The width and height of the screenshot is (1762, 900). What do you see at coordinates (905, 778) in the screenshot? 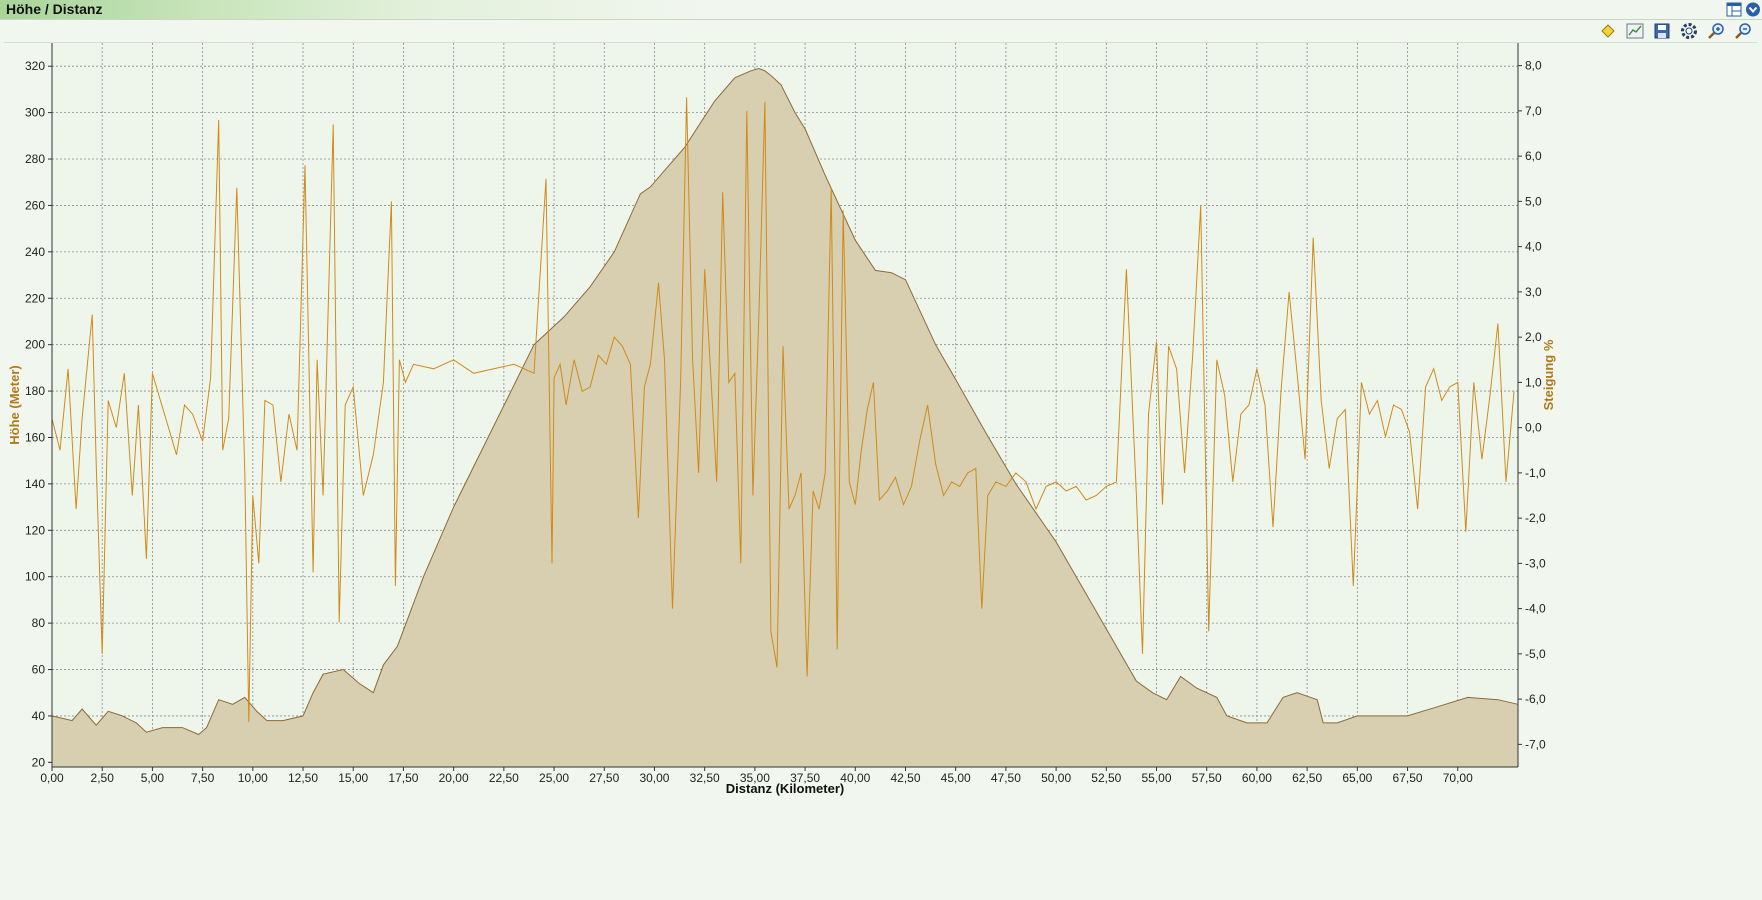
I see `x-tick-label: 42,50` at bounding box center [905, 778].